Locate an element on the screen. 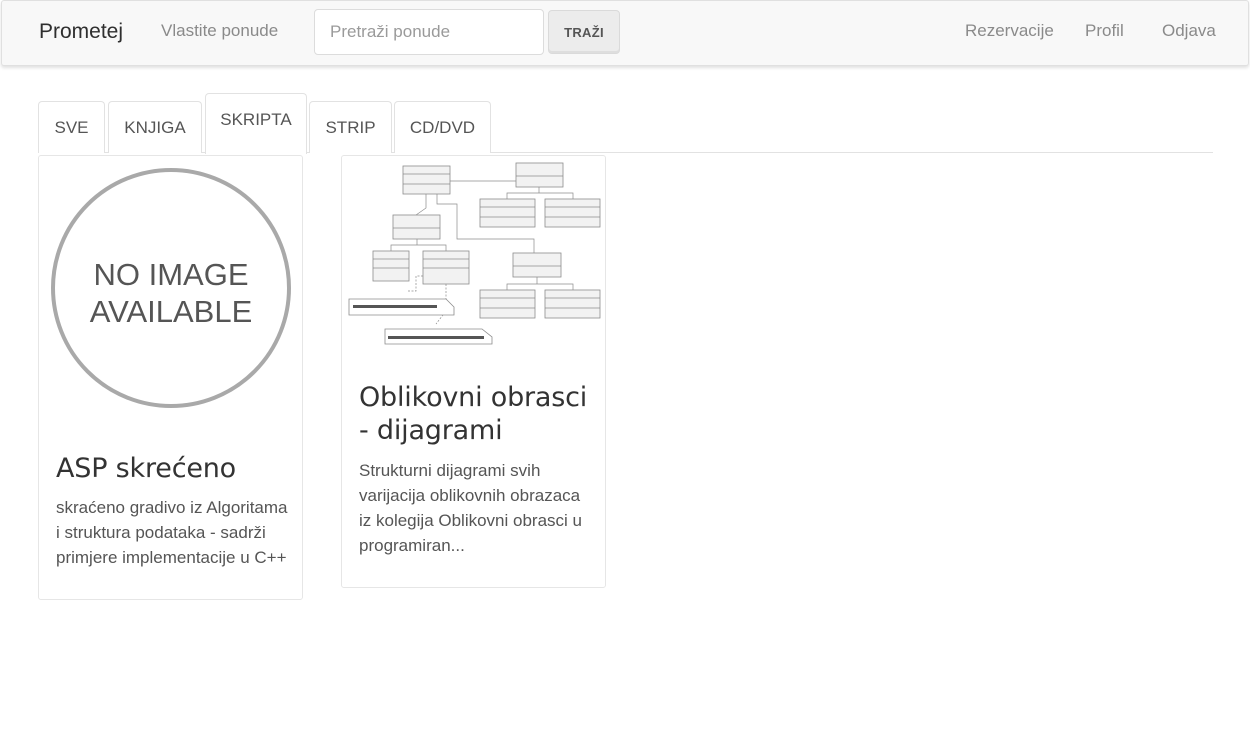 Image resolution: width=1250 pixels, height=750 pixels. tab-cd-dvd: CD/DVD is located at coordinates (442, 127).